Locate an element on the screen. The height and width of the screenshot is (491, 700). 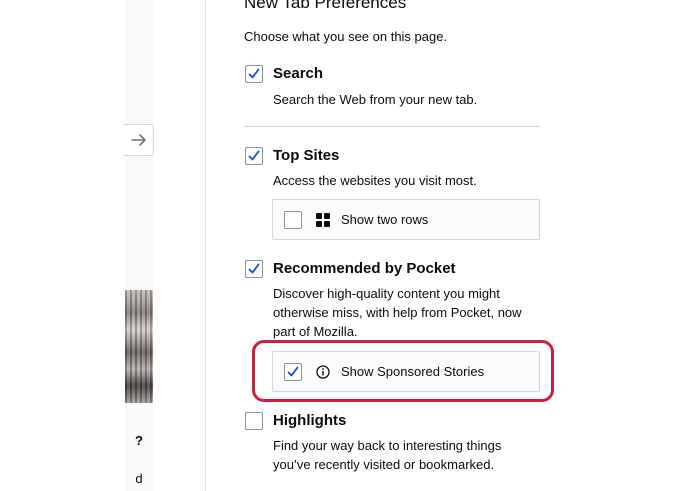
page-title: New Tab Preferences is located at coordinates (325, 6).